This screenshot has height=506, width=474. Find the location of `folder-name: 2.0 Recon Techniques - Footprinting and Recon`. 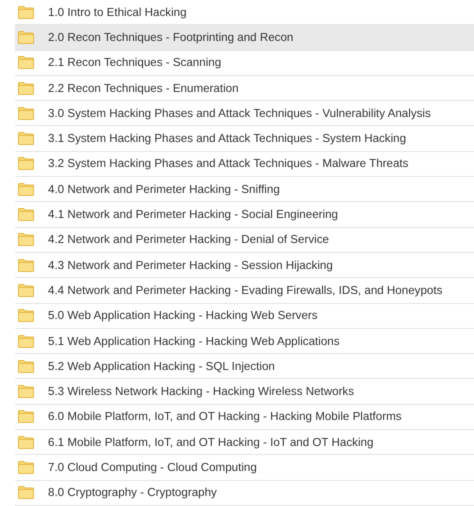

folder-name: 2.0 Recon Techniques - Footprinting and Recon is located at coordinates (171, 37).